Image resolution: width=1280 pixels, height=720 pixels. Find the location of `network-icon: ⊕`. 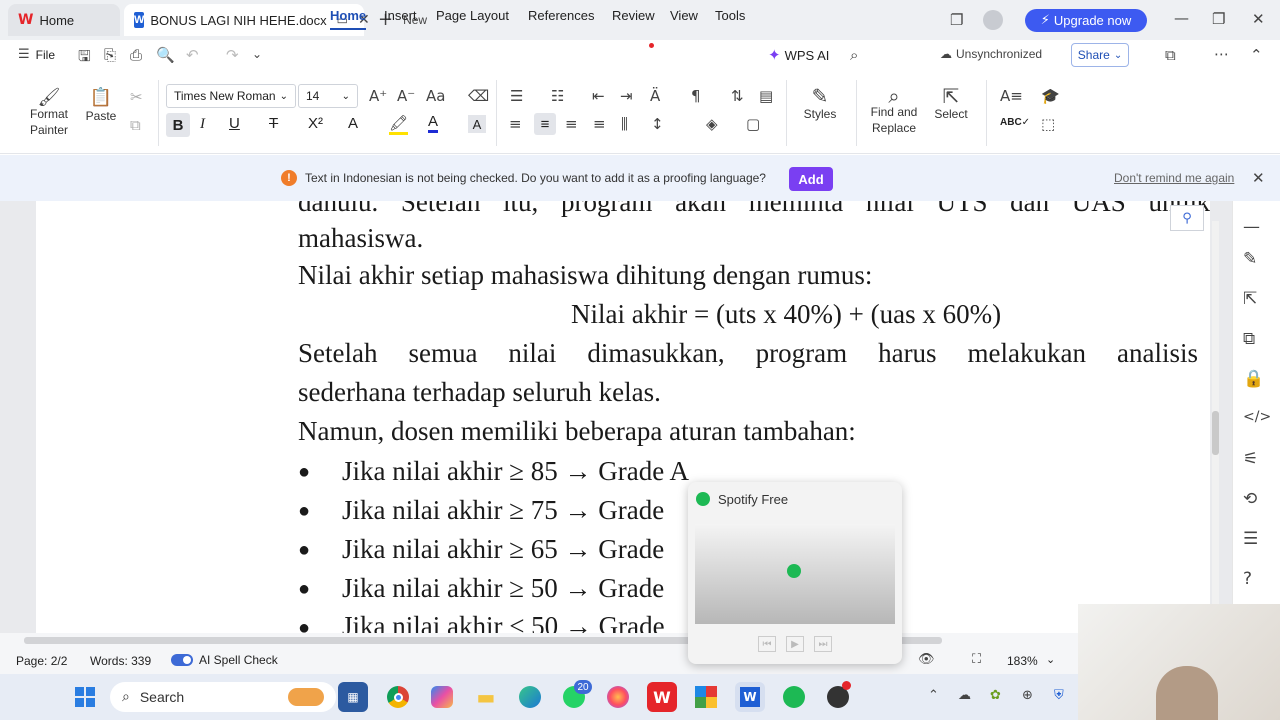

network-icon: ⊕ is located at coordinates (1027, 695).